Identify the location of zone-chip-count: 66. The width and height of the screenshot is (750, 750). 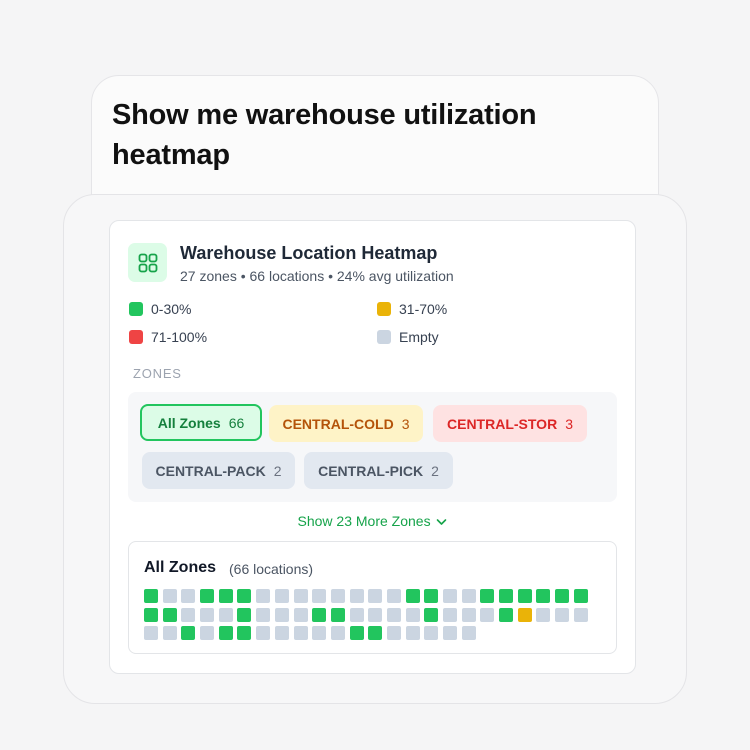
(236, 422).